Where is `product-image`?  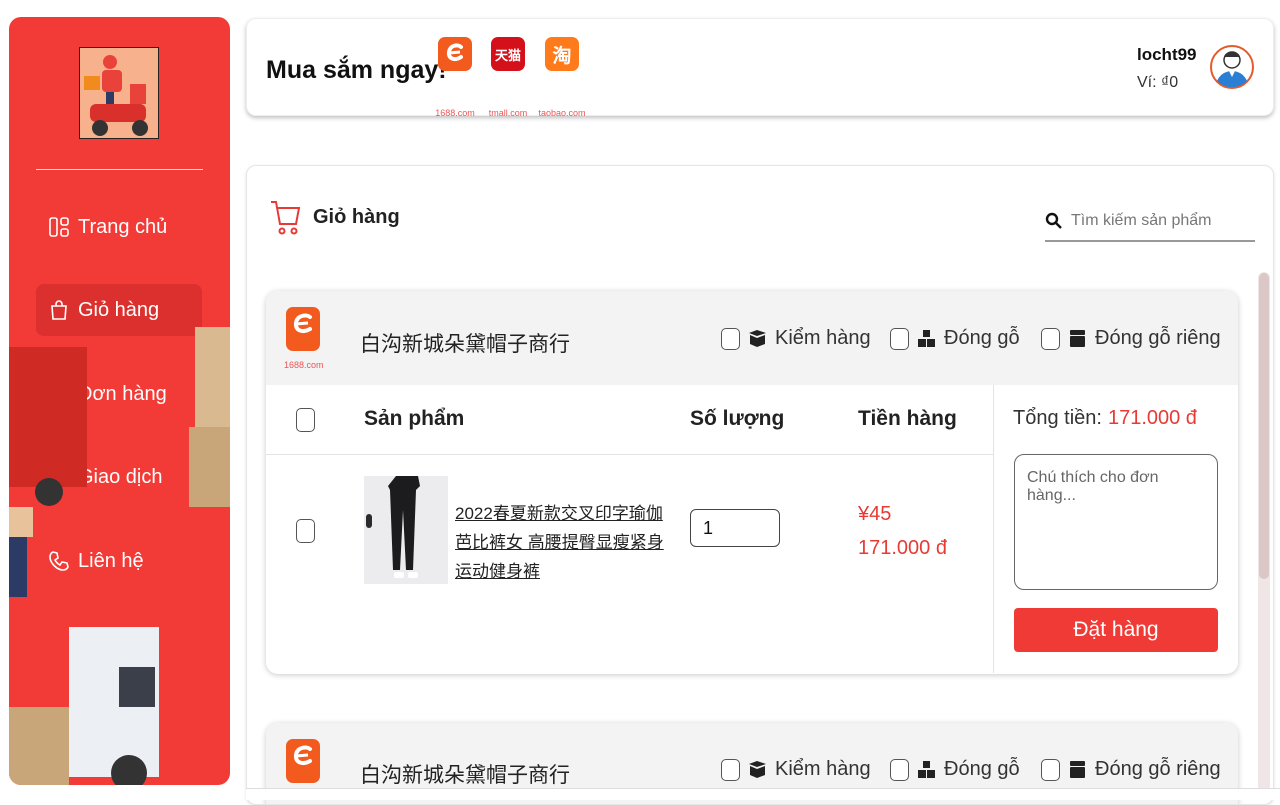
product-image is located at coordinates (406, 530).